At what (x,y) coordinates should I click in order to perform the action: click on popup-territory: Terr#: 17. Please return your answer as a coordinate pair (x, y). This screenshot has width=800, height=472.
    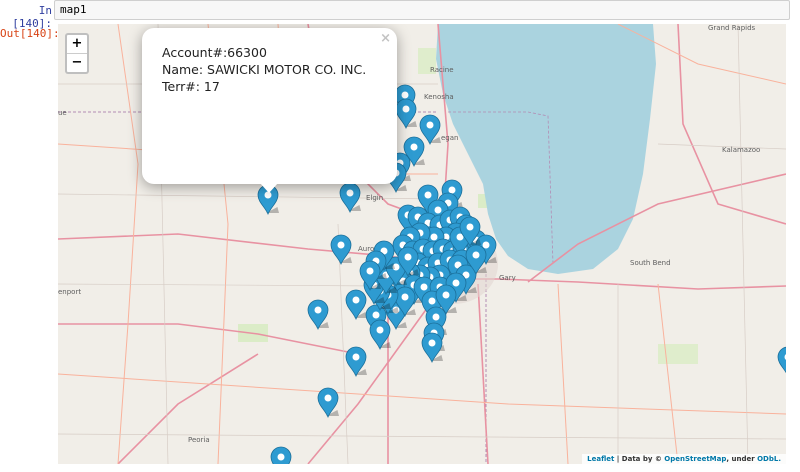
    Looking at the image, I should click on (191, 86).